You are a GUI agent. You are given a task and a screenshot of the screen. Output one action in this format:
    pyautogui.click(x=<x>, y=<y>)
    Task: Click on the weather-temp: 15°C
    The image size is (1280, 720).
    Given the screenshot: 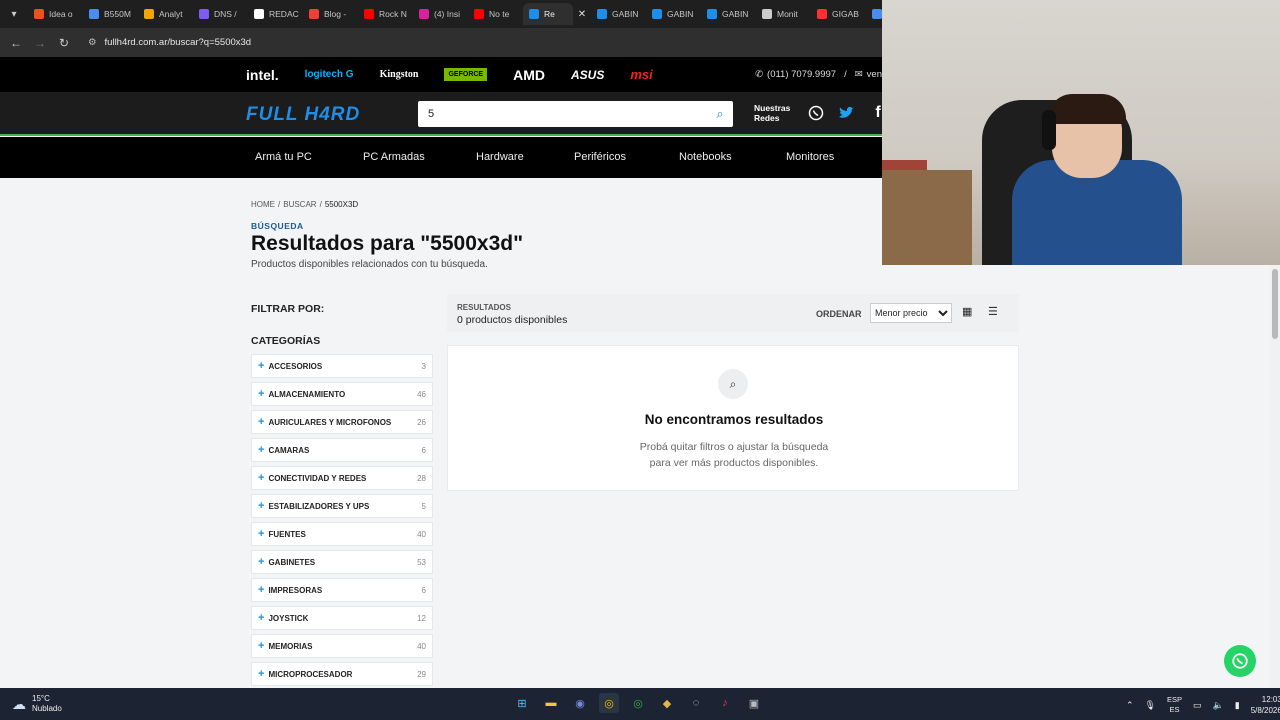 What is the action you would take?
    pyautogui.click(x=41, y=698)
    